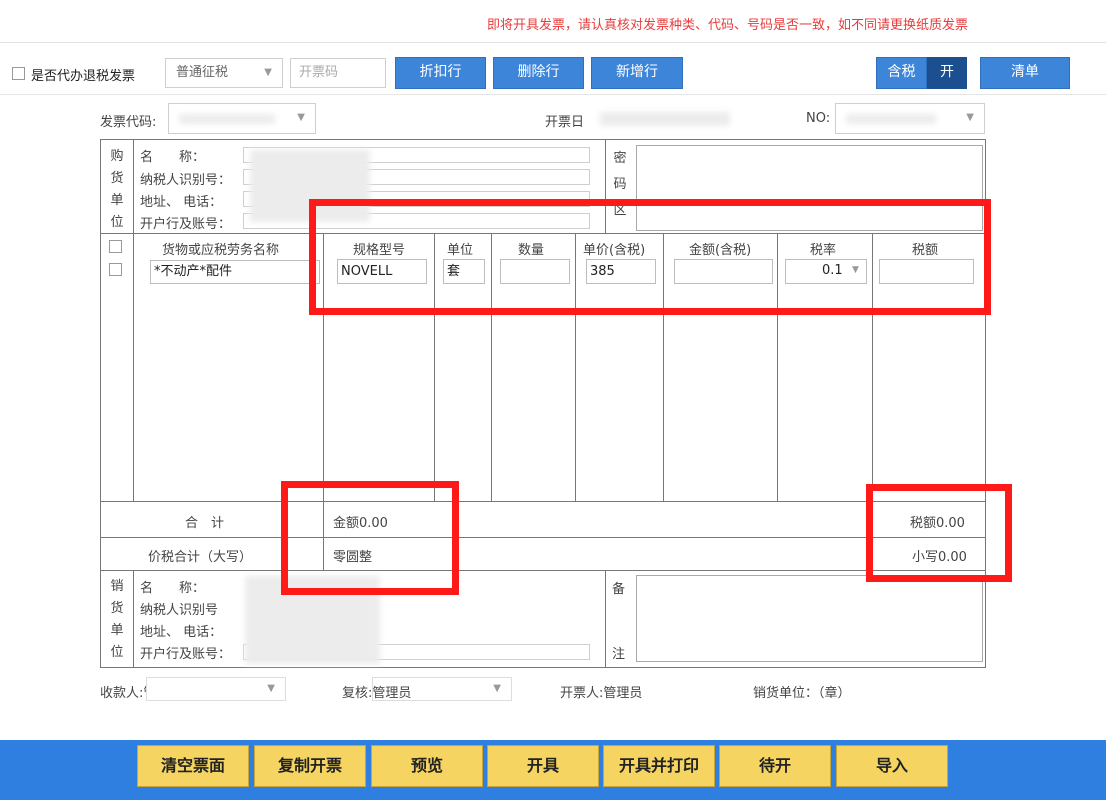  Describe the element at coordinates (543, 570) in the screenshot. I see `totals-bottom-line` at that location.